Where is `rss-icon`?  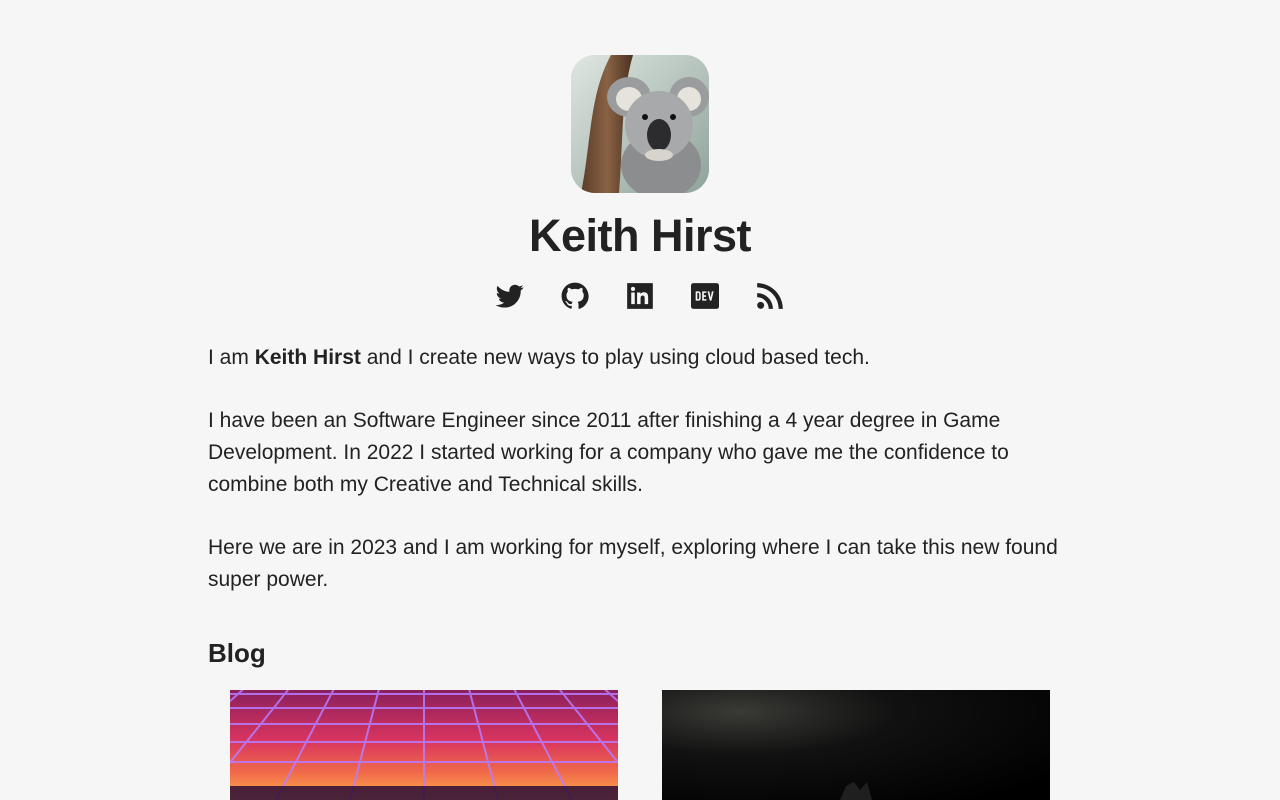 rss-icon is located at coordinates (770, 296).